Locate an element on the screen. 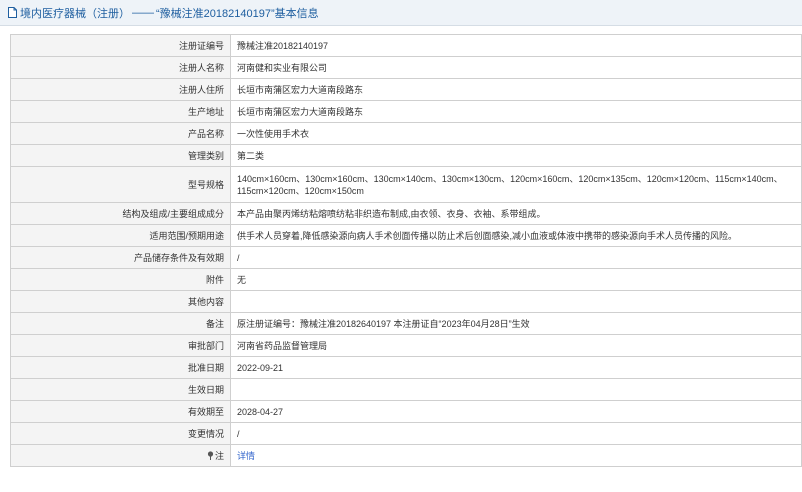  row-label: 注册证编号 is located at coordinates (120, 45).